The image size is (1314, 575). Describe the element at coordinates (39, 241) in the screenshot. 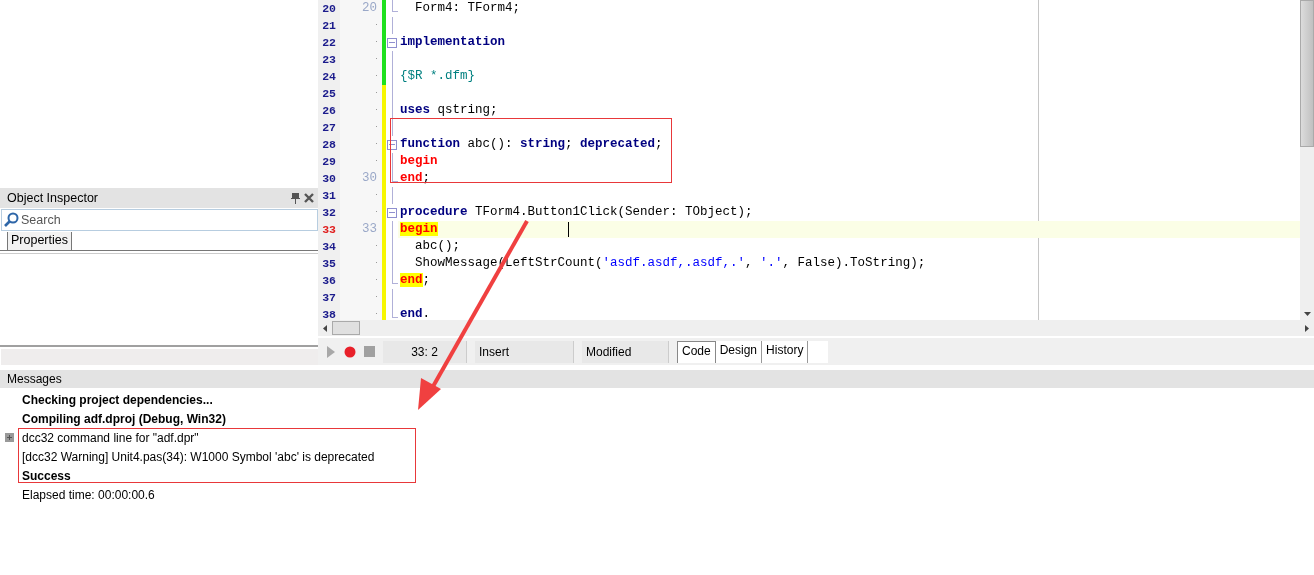

I see `properties-tab: Properties` at that location.